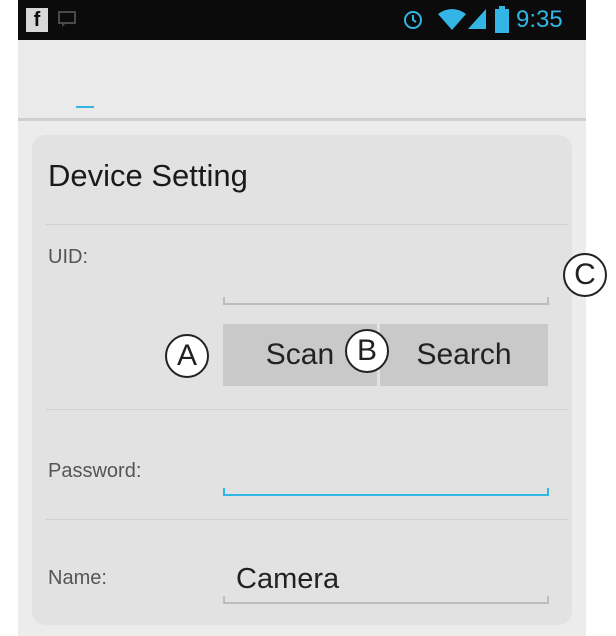 The height and width of the screenshot is (636, 616). What do you see at coordinates (148, 175) in the screenshot?
I see `card-title: Device Setting` at bounding box center [148, 175].